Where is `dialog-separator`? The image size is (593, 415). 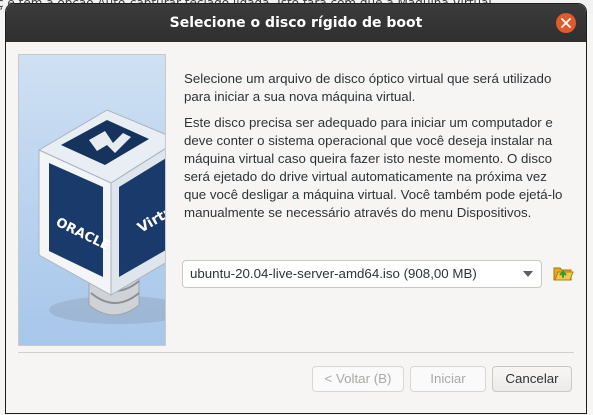 dialog-separator is located at coordinates (296, 352).